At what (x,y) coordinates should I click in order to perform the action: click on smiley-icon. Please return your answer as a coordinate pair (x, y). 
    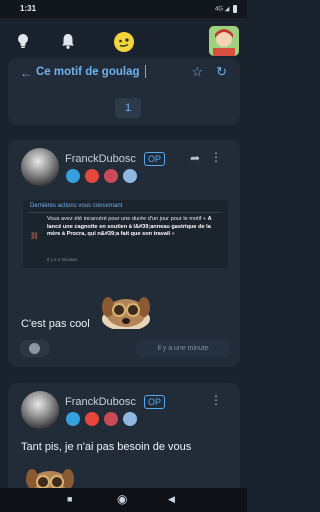
    Looking at the image, I should click on (124, 42).